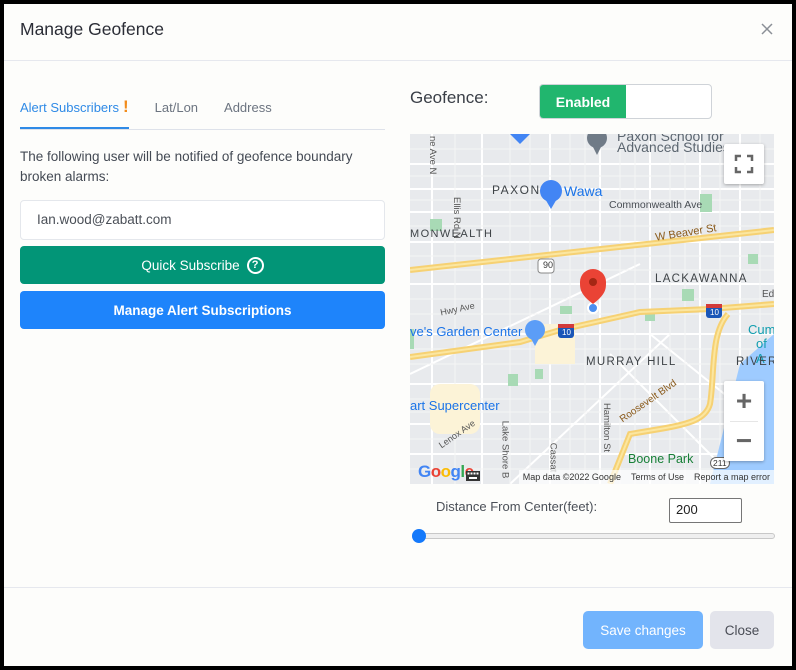 Image resolution: width=796 pixels, height=670 pixels. I want to click on map-label: Ed, so click(768, 294).